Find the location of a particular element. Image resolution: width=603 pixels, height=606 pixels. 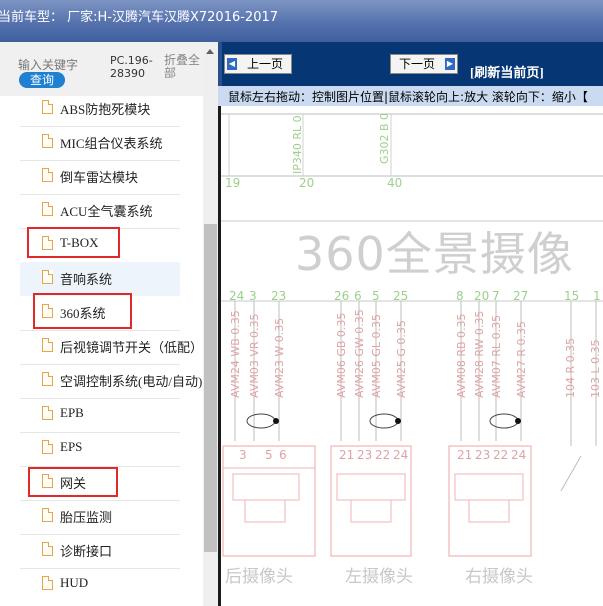

pc-label: PC.196-28390 is located at coordinates (131, 67).